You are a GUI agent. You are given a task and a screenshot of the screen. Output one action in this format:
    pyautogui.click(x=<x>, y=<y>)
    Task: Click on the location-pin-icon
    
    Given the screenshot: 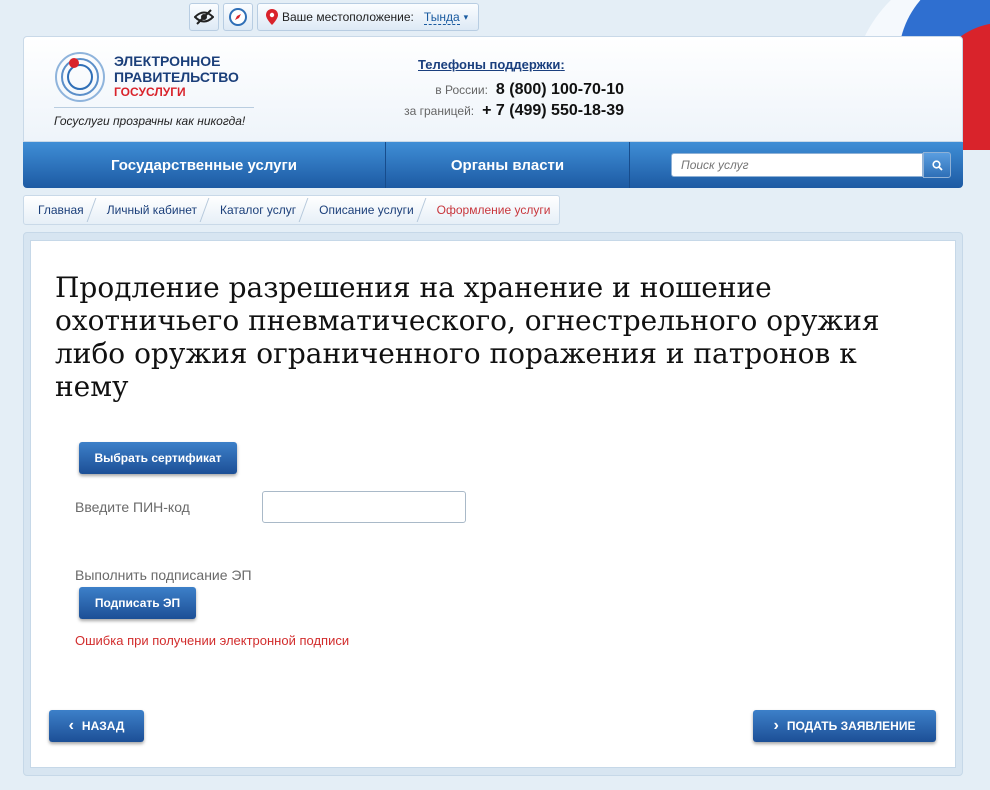 What is the action you would take?
    pyautogui.click(x=272, y=17)
    